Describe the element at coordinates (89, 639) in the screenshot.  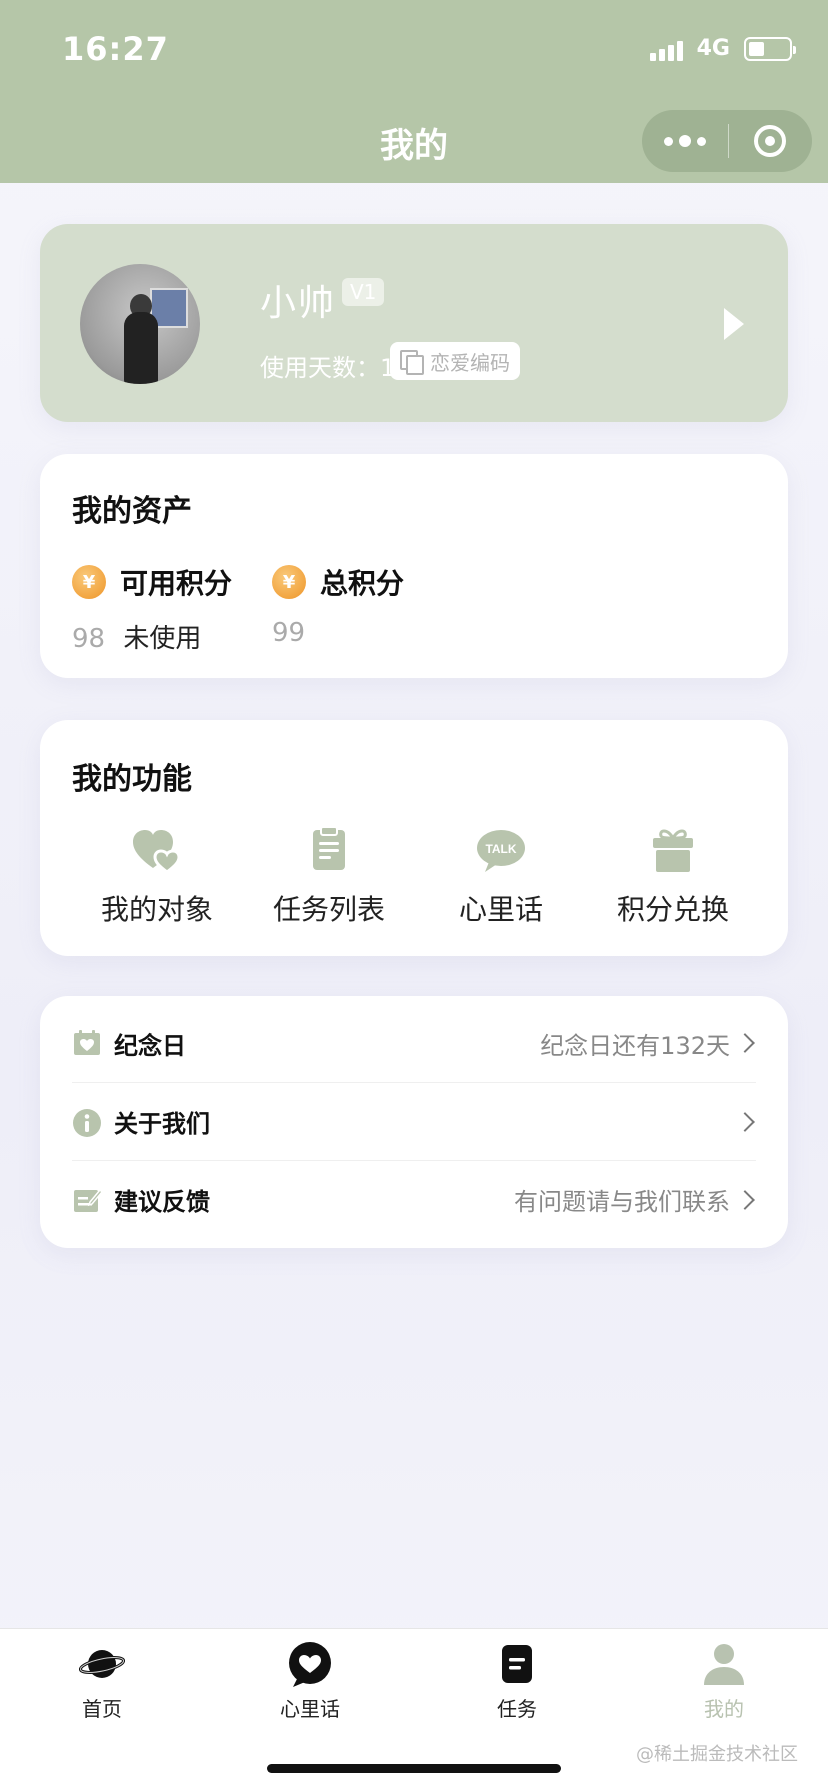
I see `available-points-value: 98` at that location.